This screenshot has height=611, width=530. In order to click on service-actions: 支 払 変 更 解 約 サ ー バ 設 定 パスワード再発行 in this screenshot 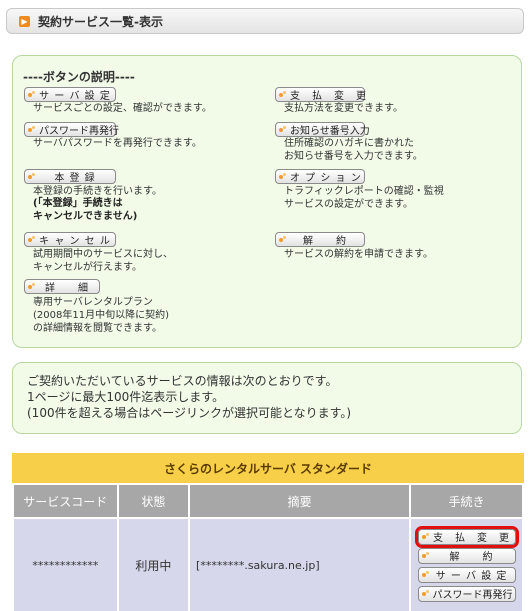, I will do `click(466, 564)`.